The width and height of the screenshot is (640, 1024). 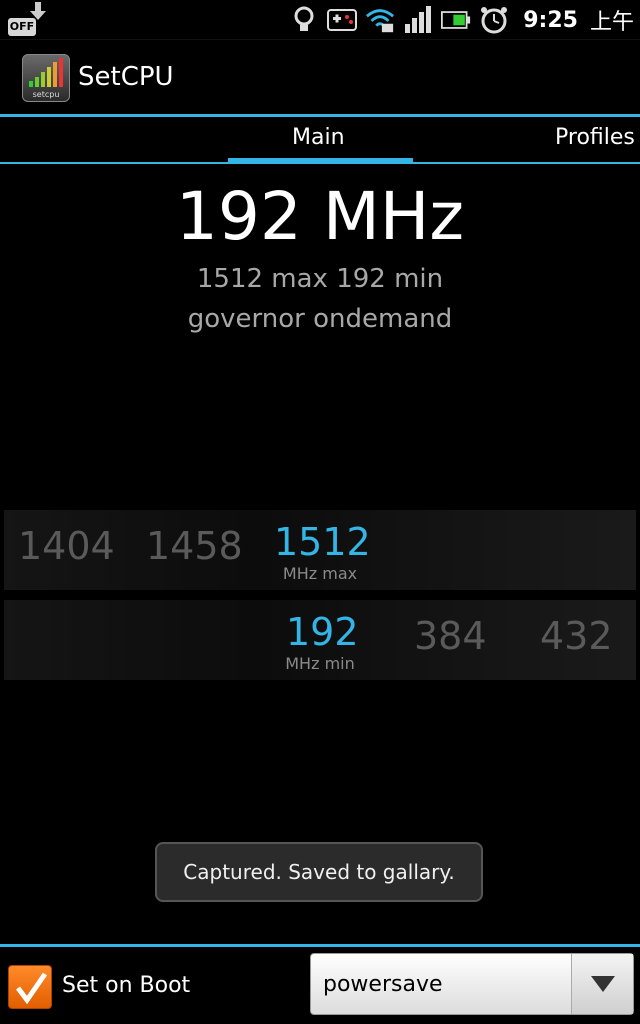 I want to click on picker-max-selected-value: 1512, so click(x=322, y=542).